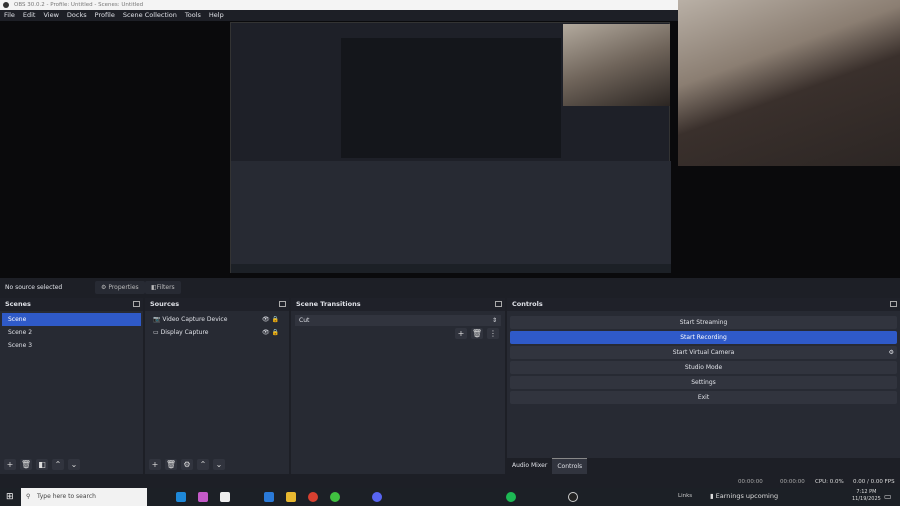  Describe the element at coordinates (377, 497) in the screenshot. I see `discord-icon` at that location.